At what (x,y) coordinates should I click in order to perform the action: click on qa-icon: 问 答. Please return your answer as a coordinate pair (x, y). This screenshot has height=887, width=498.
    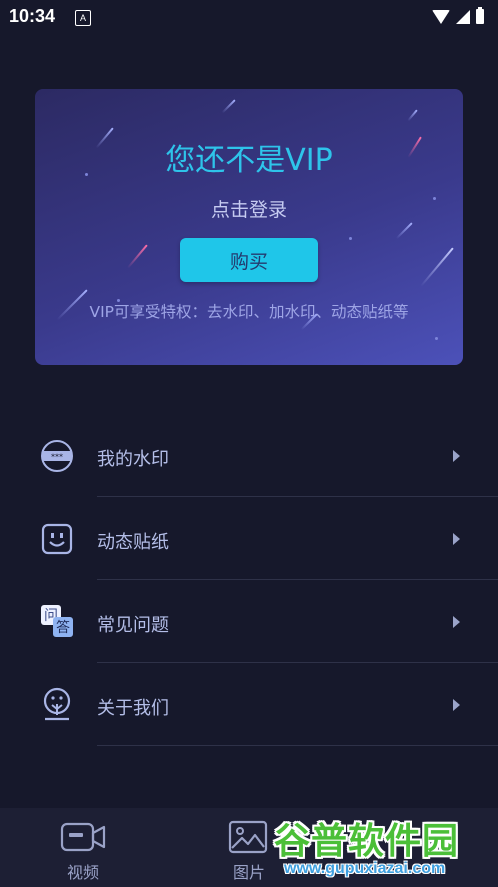
    Looking at the image, I should click on (57, 621).